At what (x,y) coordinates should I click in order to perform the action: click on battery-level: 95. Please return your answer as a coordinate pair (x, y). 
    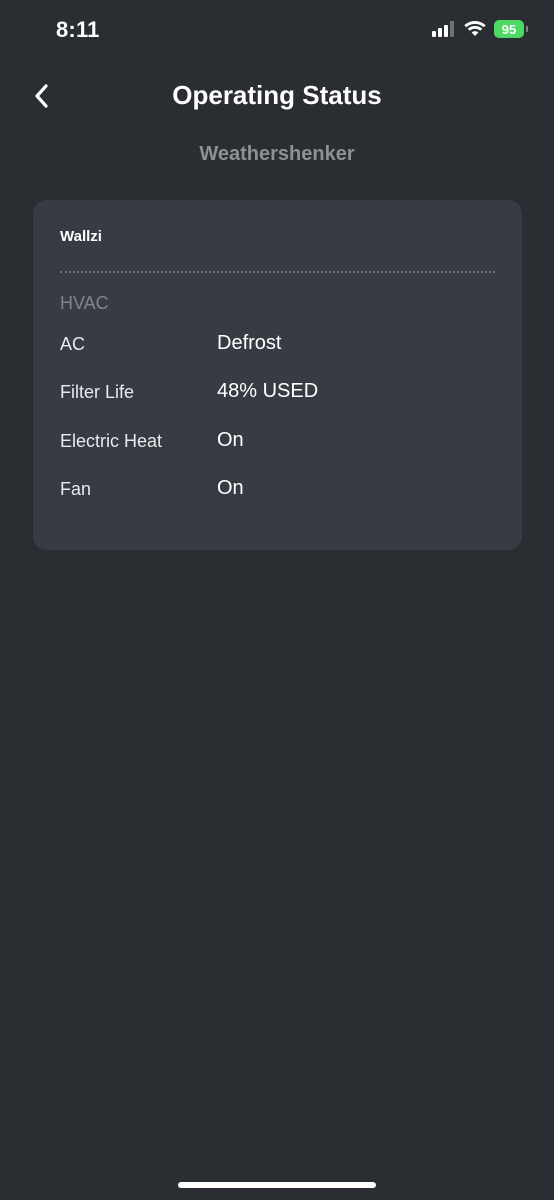
    Looking at the image, I should click on (509, 29).